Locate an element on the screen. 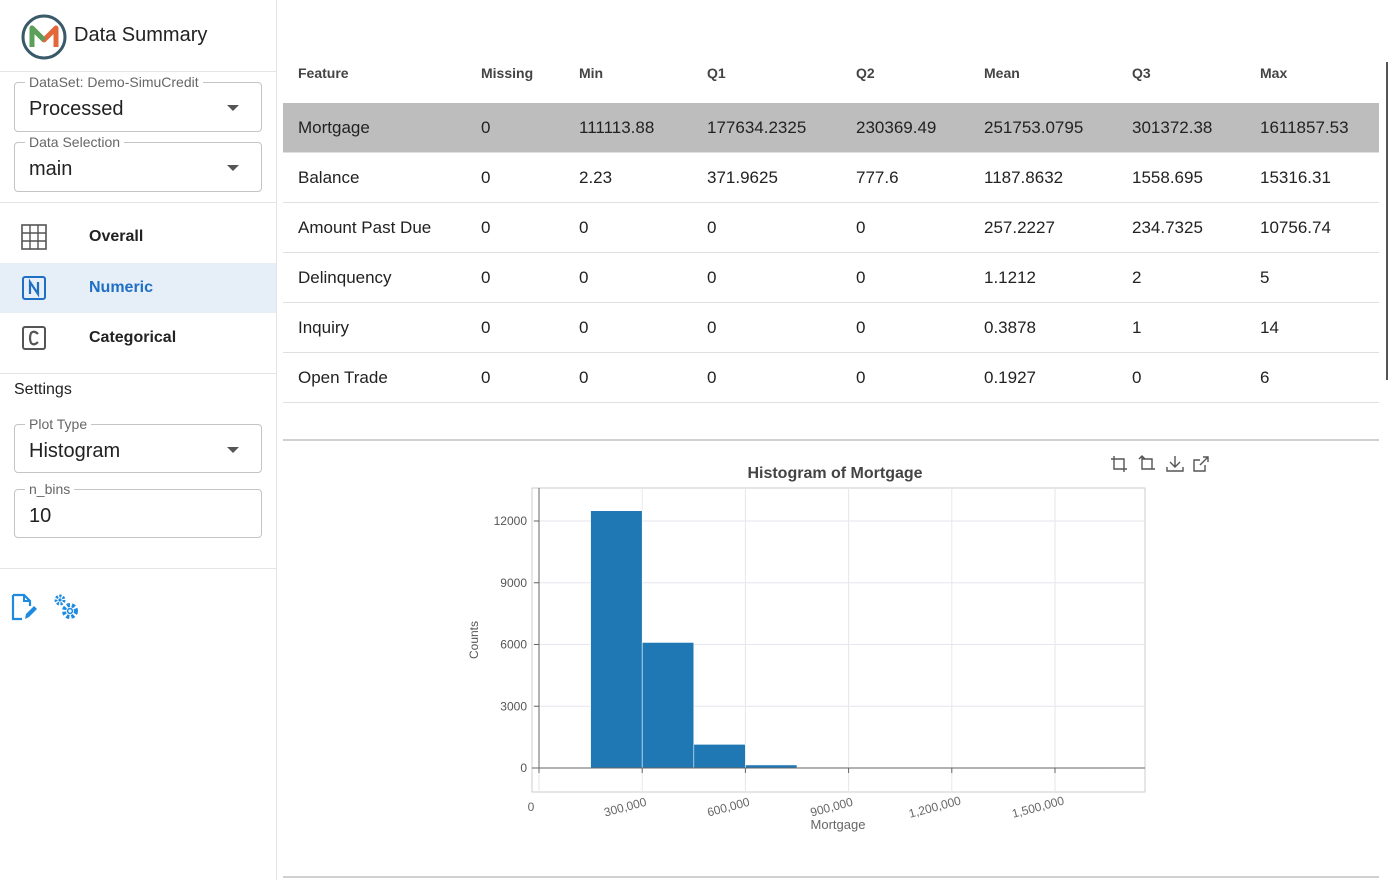 This screenshot has height=883, width=1393. column-header-mean: Mean is located at coordinates (1002, 73).